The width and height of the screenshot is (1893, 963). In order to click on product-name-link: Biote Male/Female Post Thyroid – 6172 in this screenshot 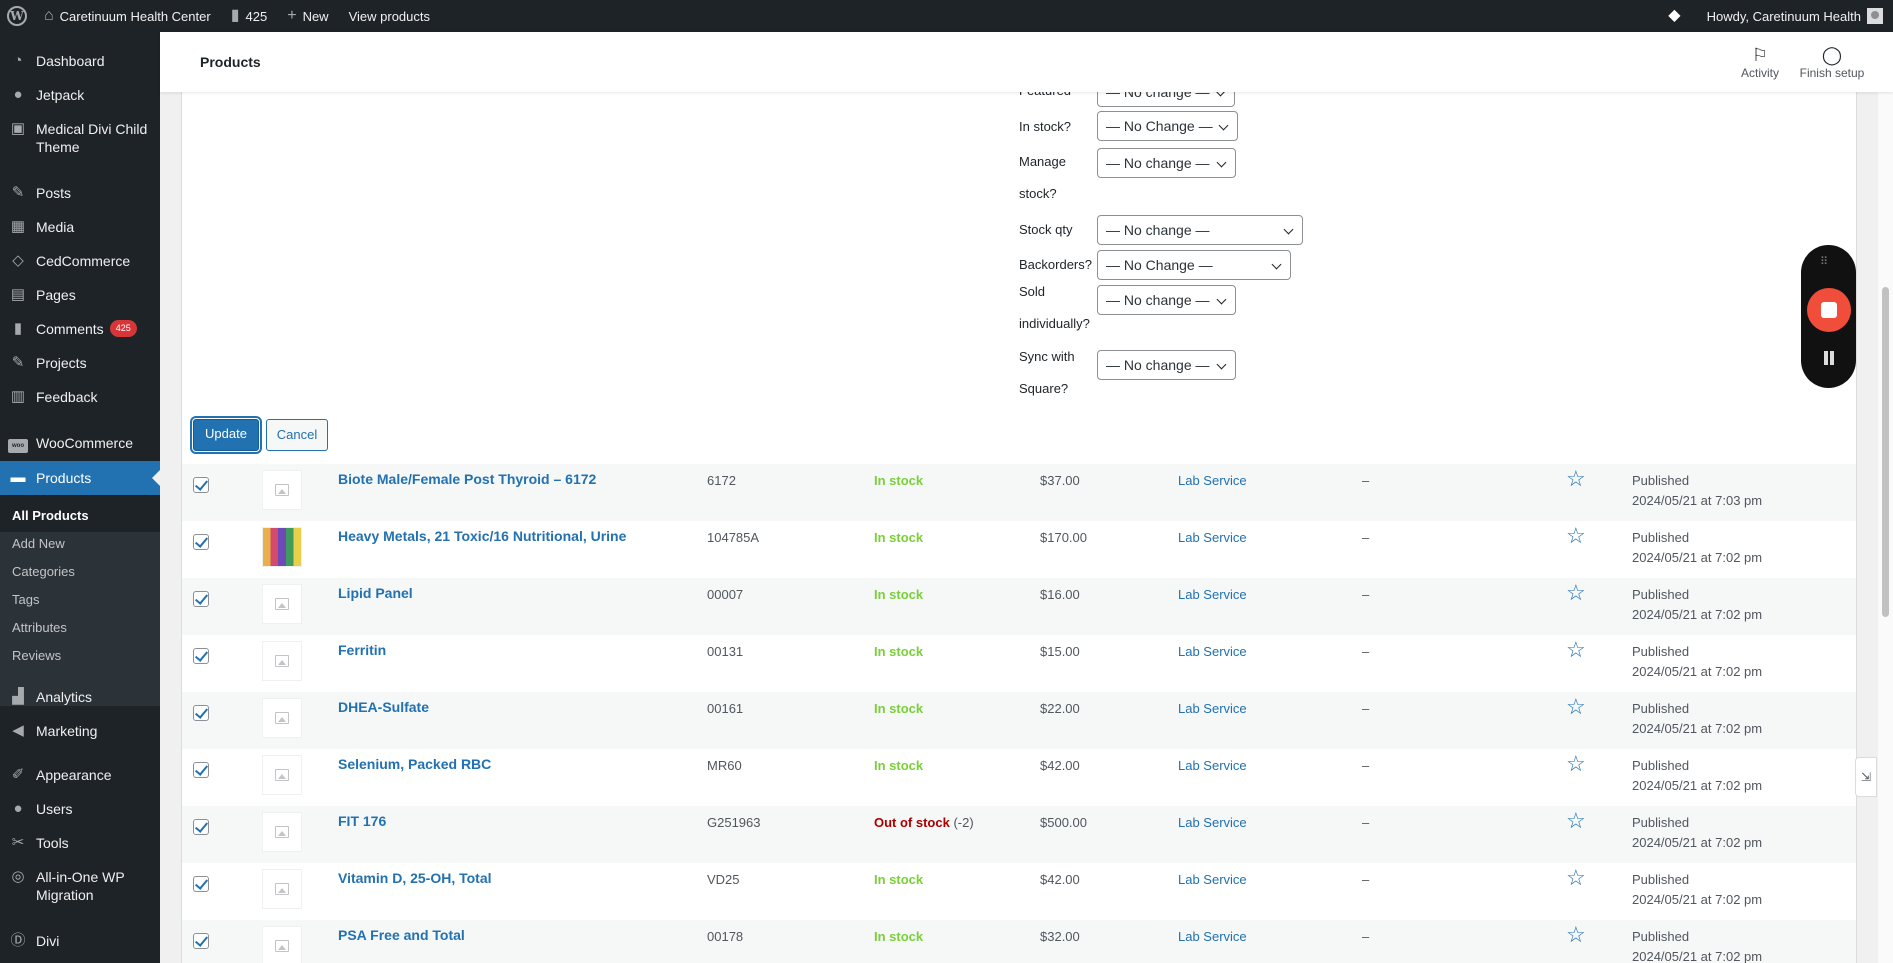, I will do `click(467, 479)`.